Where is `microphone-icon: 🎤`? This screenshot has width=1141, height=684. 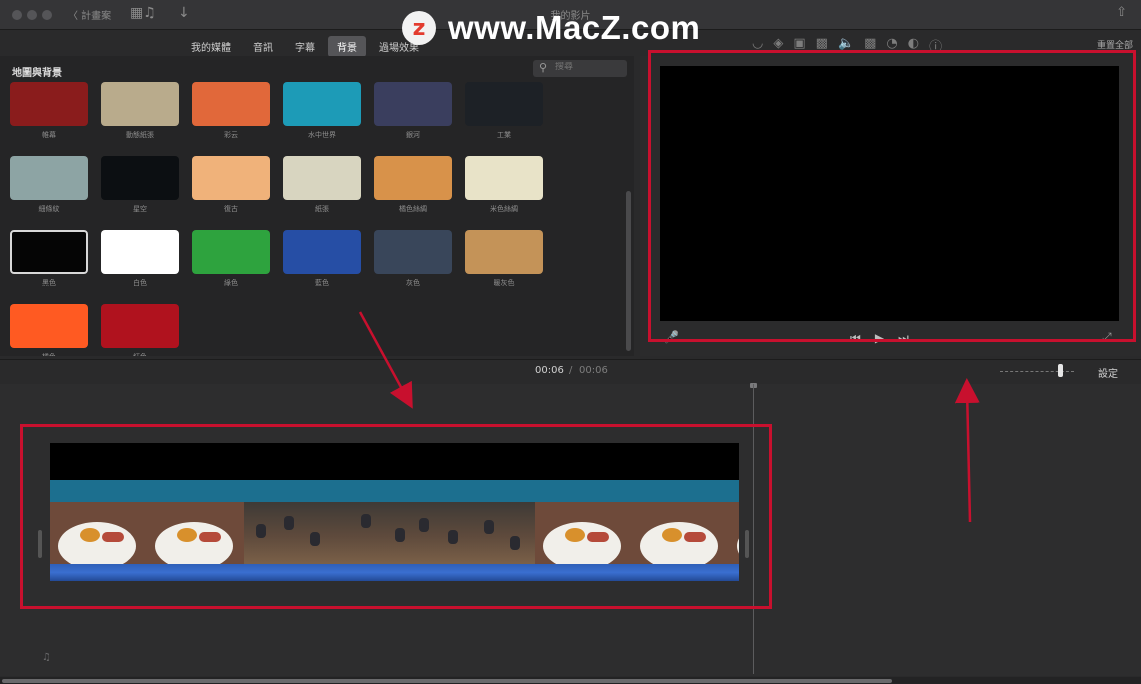 microphone-icon: 🎤 is located at coordinates (671, 337).